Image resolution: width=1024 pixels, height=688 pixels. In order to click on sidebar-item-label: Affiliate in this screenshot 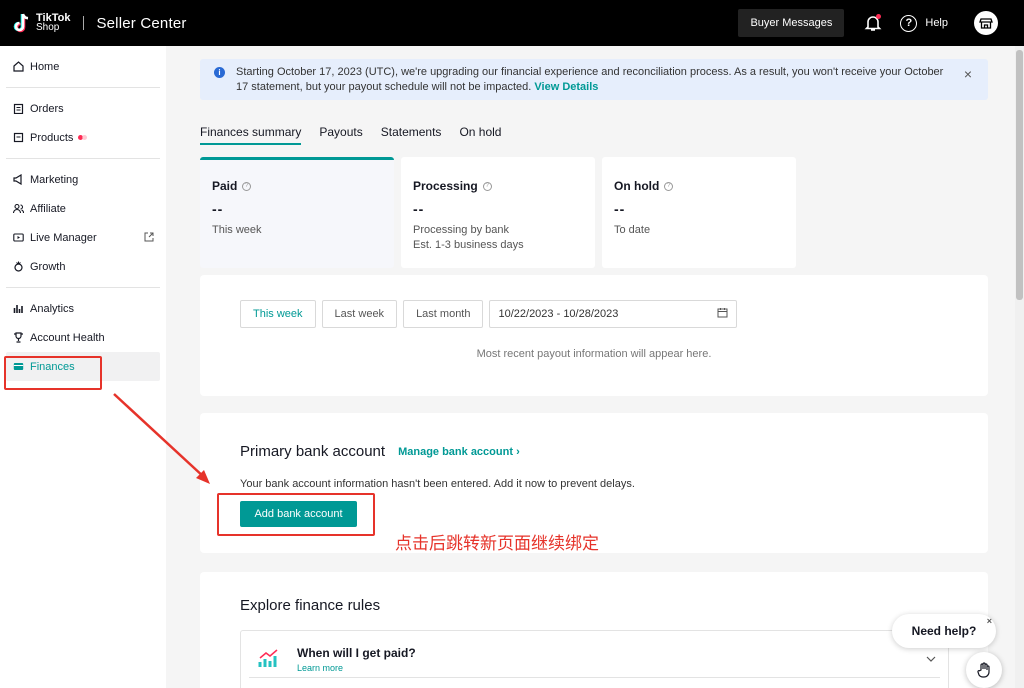, I will do `click(48, 208)`.